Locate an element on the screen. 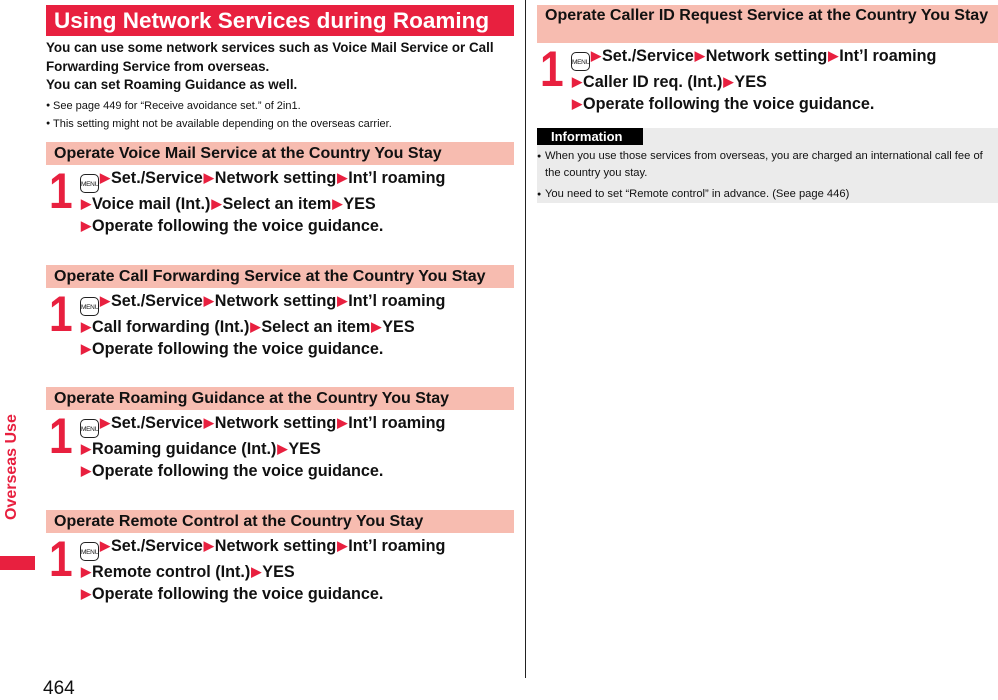  menu-path-item: Call forwarding (Int.) is located at coordinates (171, 326).